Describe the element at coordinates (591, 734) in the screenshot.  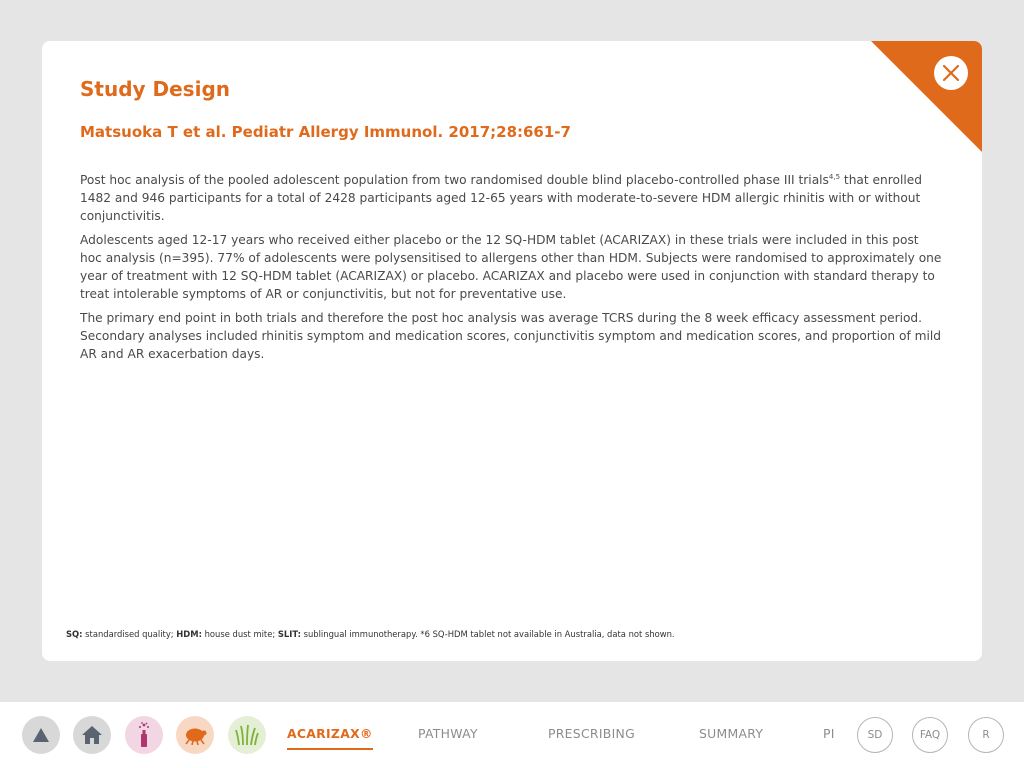
I see `nav-link-prescribing: PRESCRIBING` at that location.